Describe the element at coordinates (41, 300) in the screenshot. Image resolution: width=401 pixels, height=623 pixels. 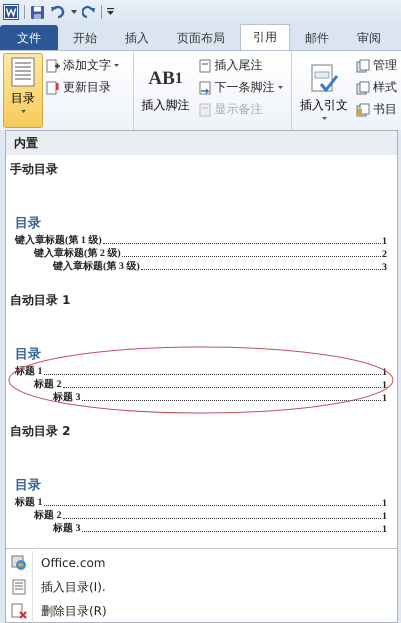
I see `gallery-item-title: 自动目录 1` at that location.